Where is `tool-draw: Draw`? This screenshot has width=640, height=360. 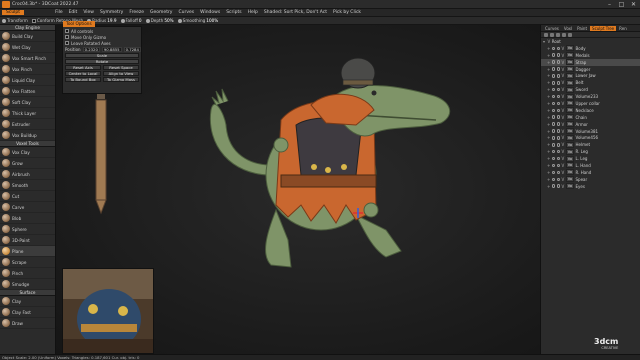 tool-draw: Draw is located at coordinates (27, 323).